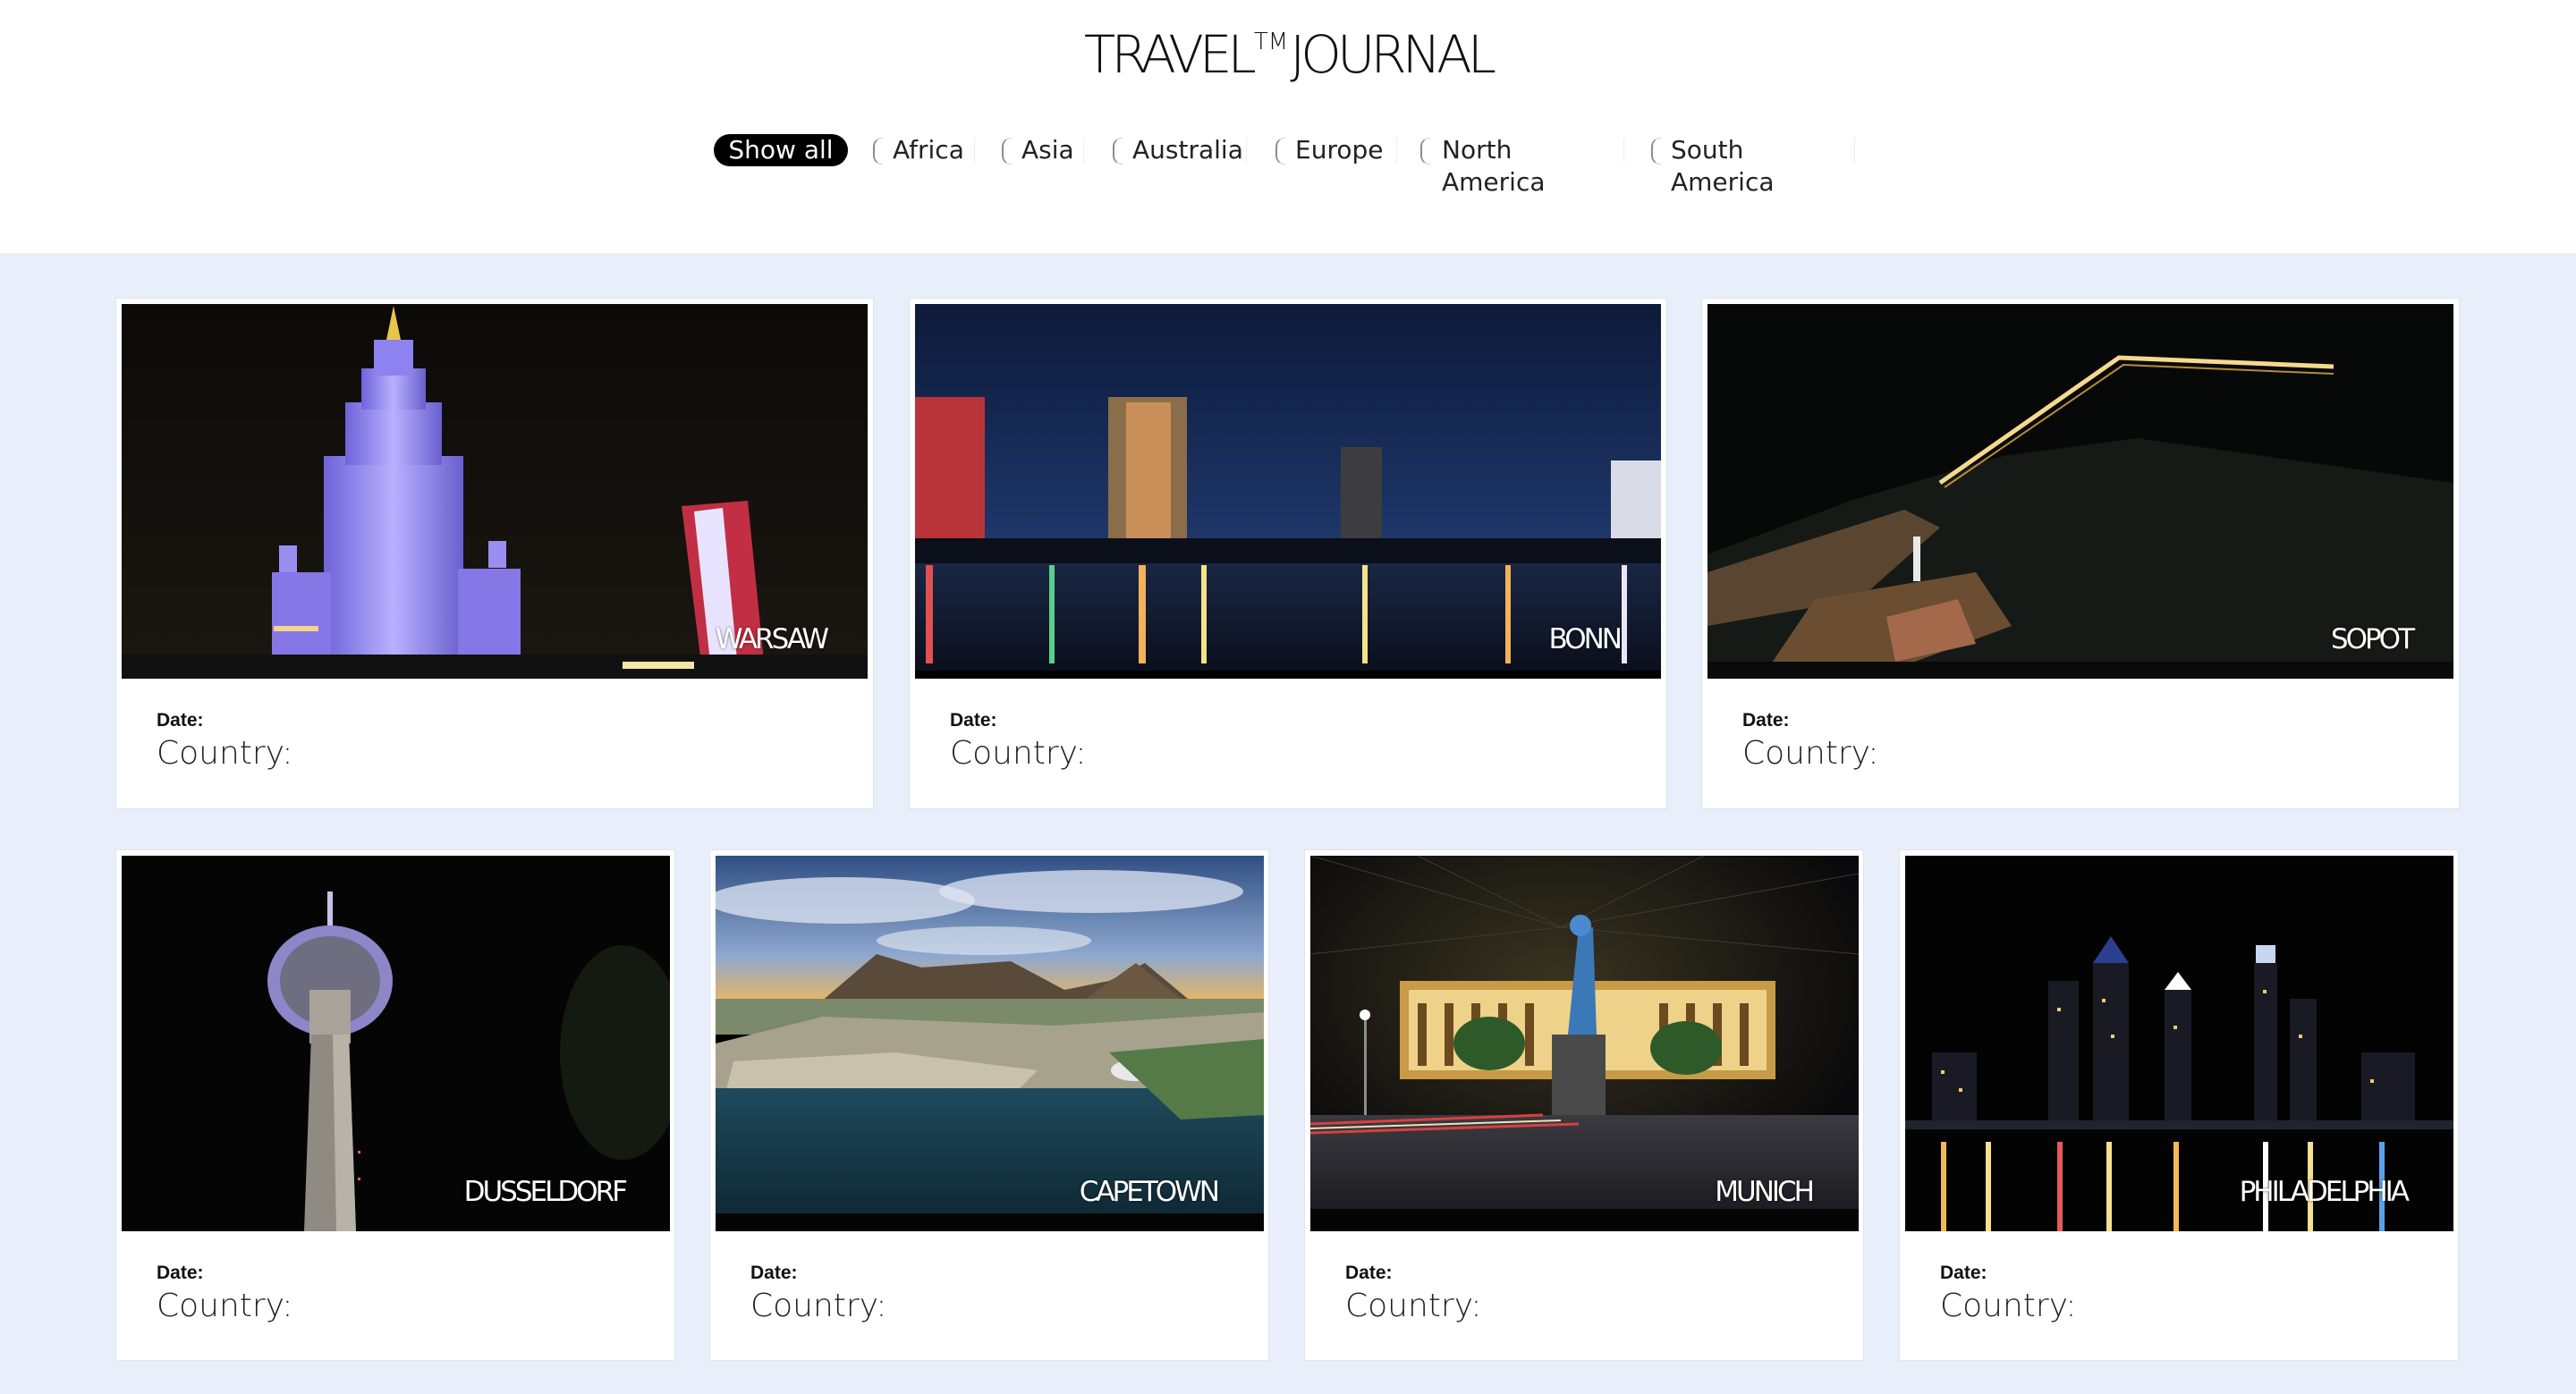 The width and height of the screenshot is (2576, 1394). I want to click on filter-australia: Australia, so click(1180, 150).